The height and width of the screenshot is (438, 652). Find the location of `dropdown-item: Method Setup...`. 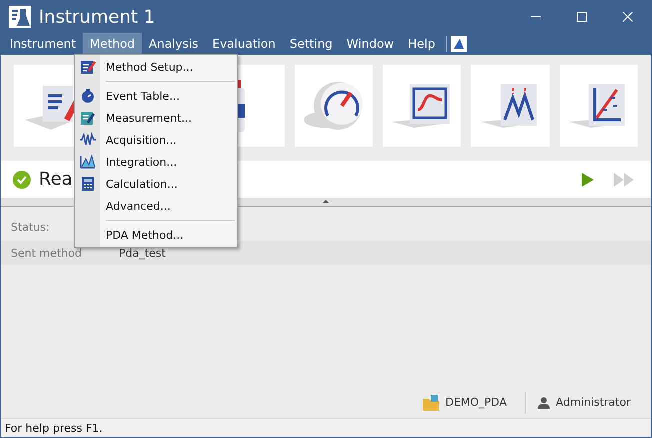

dropdown-item: Method Setup... is located at coordinates (156, 67).